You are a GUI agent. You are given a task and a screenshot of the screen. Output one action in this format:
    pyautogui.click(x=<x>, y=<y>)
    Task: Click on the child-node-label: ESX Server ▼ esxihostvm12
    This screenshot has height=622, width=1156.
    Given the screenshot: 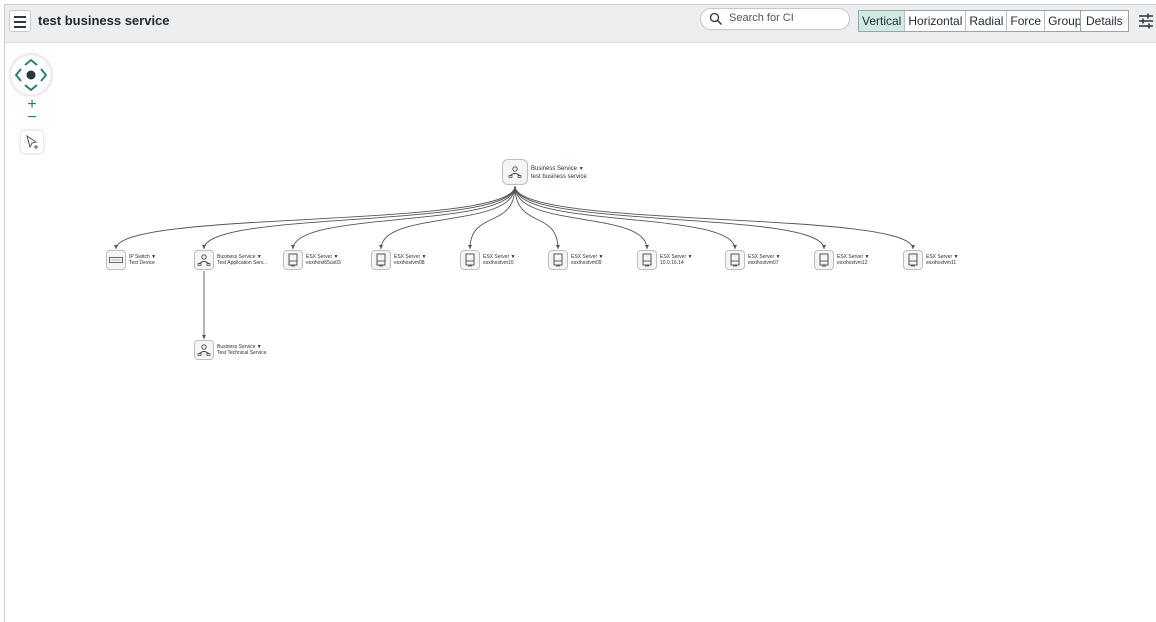 What is the action you would take?
    pyautogui.click(x=853, y=260)
    